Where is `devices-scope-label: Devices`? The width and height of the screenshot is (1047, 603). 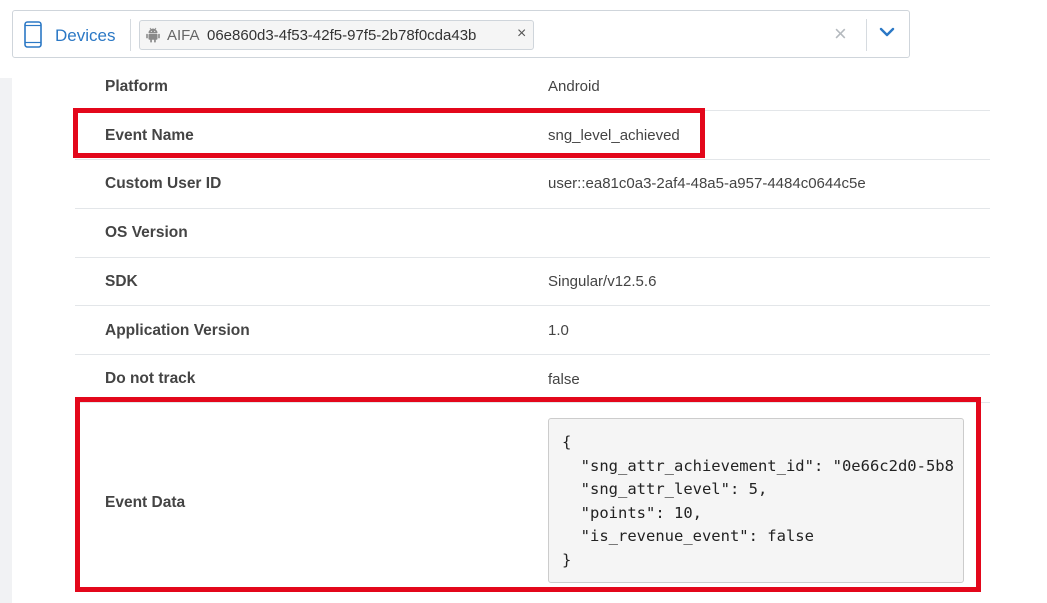 devices-scope-label: Devices is located at coordinates (85, 36).